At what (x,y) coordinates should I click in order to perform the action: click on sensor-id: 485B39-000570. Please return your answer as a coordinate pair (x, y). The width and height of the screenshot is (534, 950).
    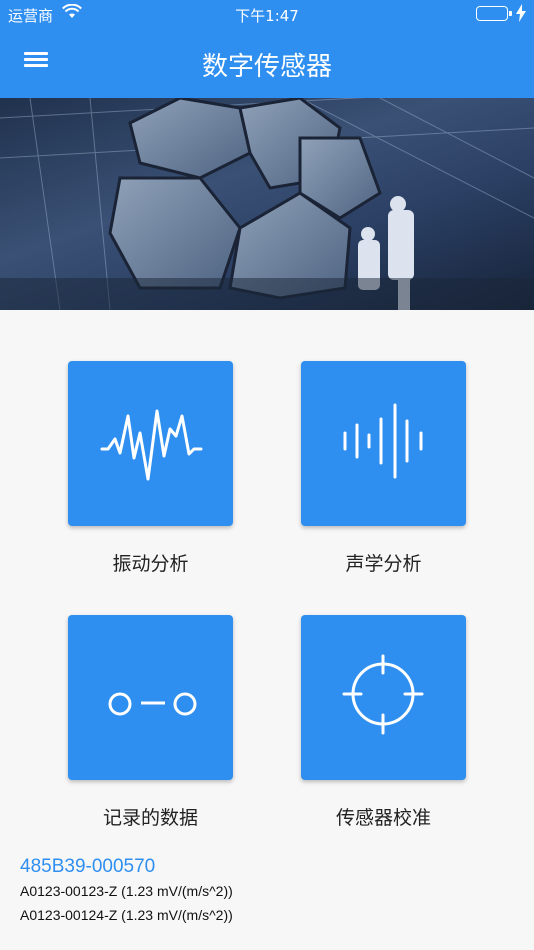
    Looking at the image, I should click on (87, 867).